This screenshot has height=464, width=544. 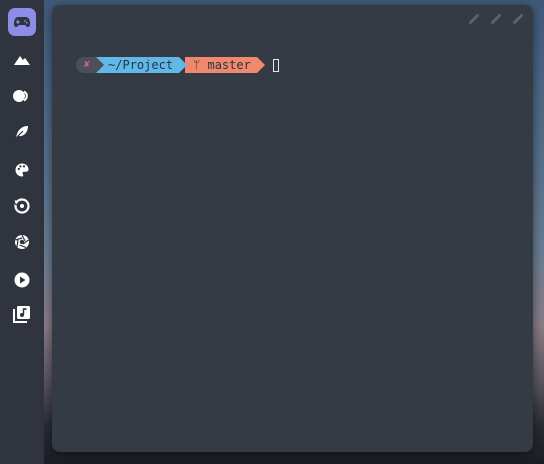 I want to click on dock-item-history, so click(x=22, y=206).